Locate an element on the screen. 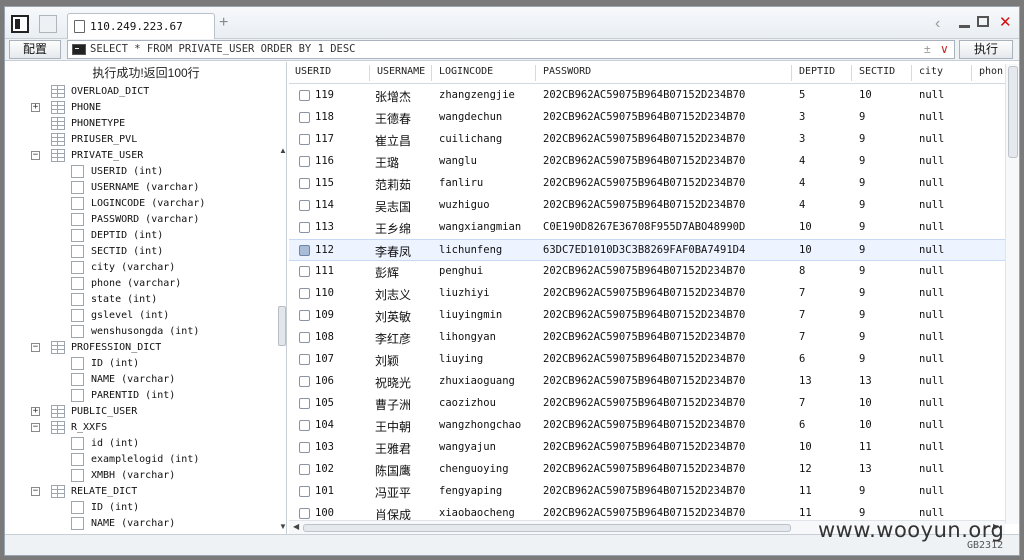  maximize-icon is located at coordinates (983, 21).